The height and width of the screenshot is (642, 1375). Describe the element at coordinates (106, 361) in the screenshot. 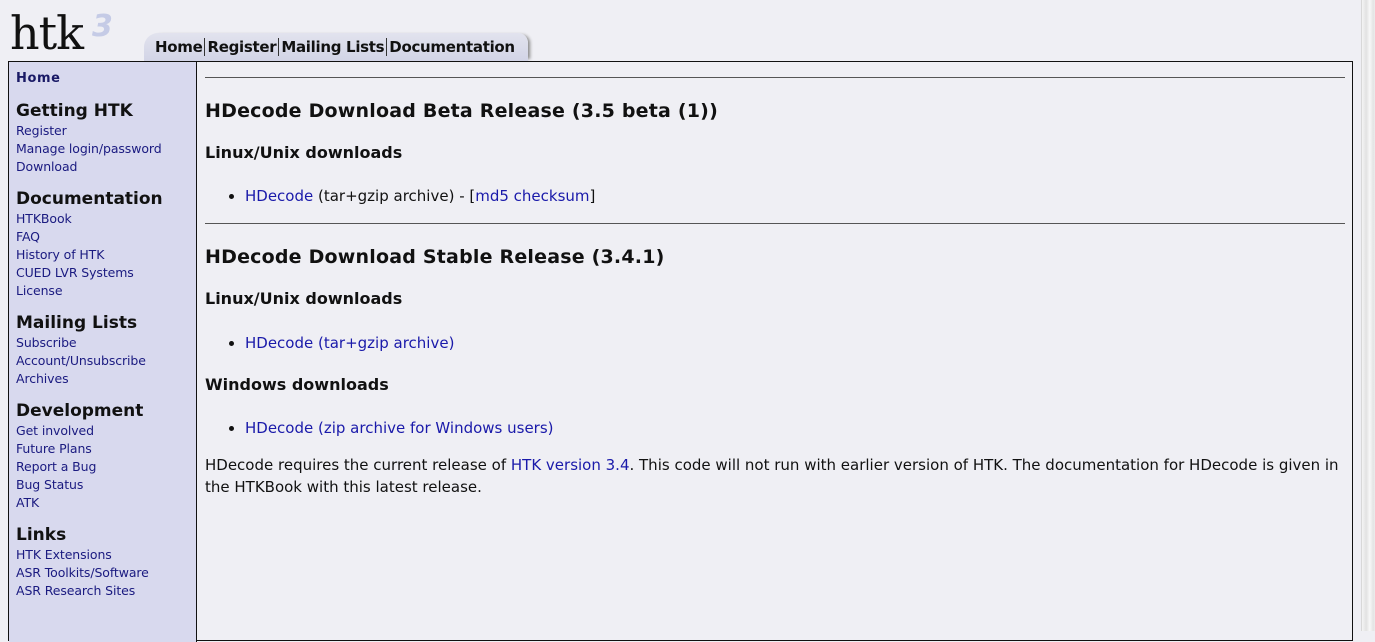

I see `sidebar-item-account-unsubscribe: Account/Unsubscribe` at that location.